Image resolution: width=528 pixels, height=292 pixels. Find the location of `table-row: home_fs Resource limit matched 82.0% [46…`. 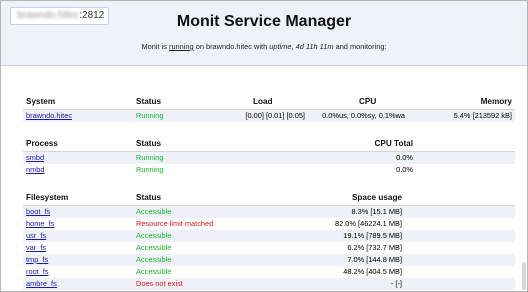

table-row: home_fs Resource limit matched 82.0% [46… is located at coordinates (269, 224).